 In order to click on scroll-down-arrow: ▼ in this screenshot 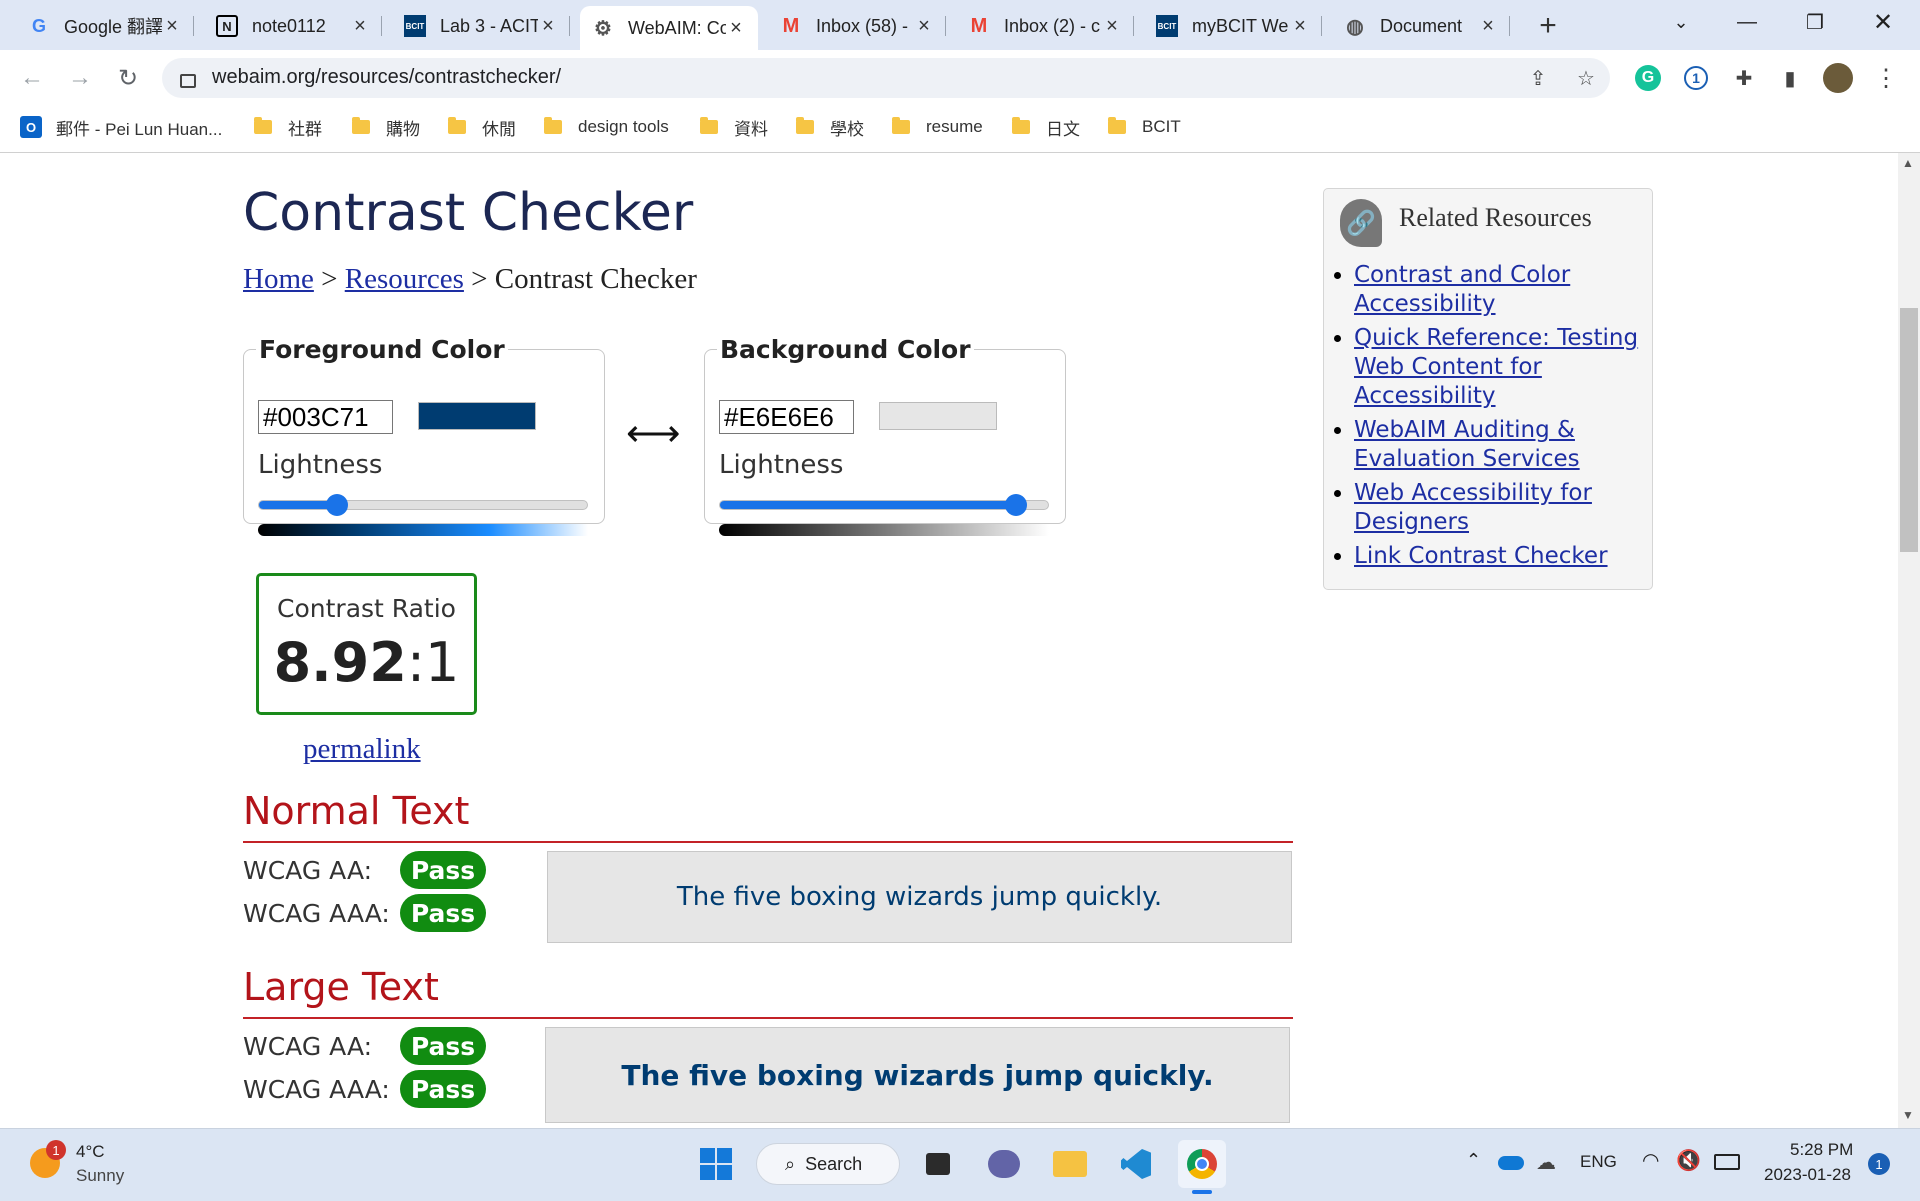, I will do `click(1908, 1115)`.